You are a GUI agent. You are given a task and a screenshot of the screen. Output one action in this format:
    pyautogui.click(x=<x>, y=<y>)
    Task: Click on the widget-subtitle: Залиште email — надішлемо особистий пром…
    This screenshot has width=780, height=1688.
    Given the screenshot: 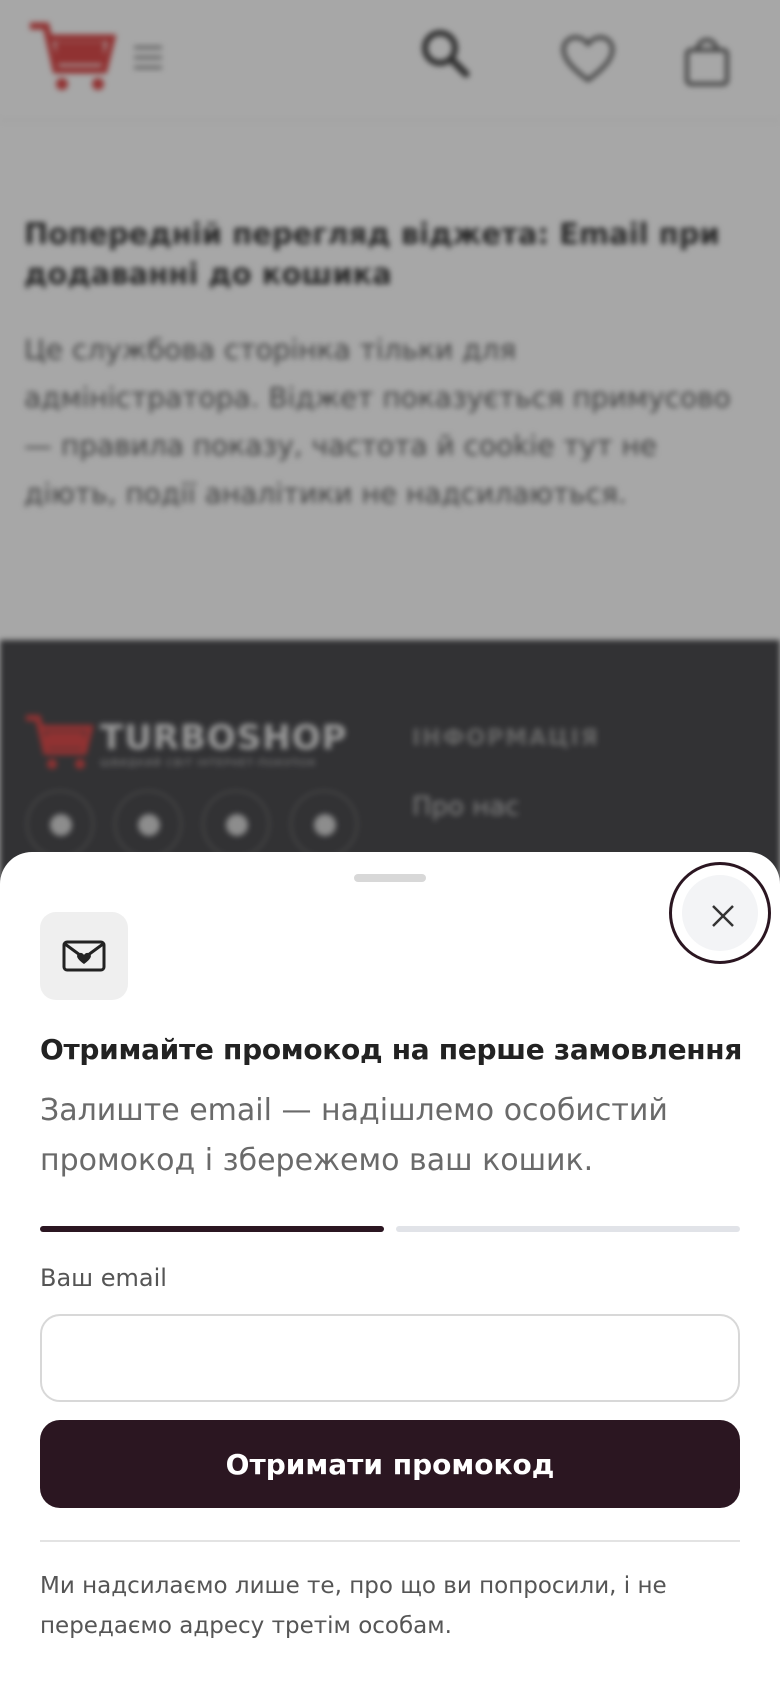 What is the action you would take?
    pyautogui.click(x=354, y=1135)
    